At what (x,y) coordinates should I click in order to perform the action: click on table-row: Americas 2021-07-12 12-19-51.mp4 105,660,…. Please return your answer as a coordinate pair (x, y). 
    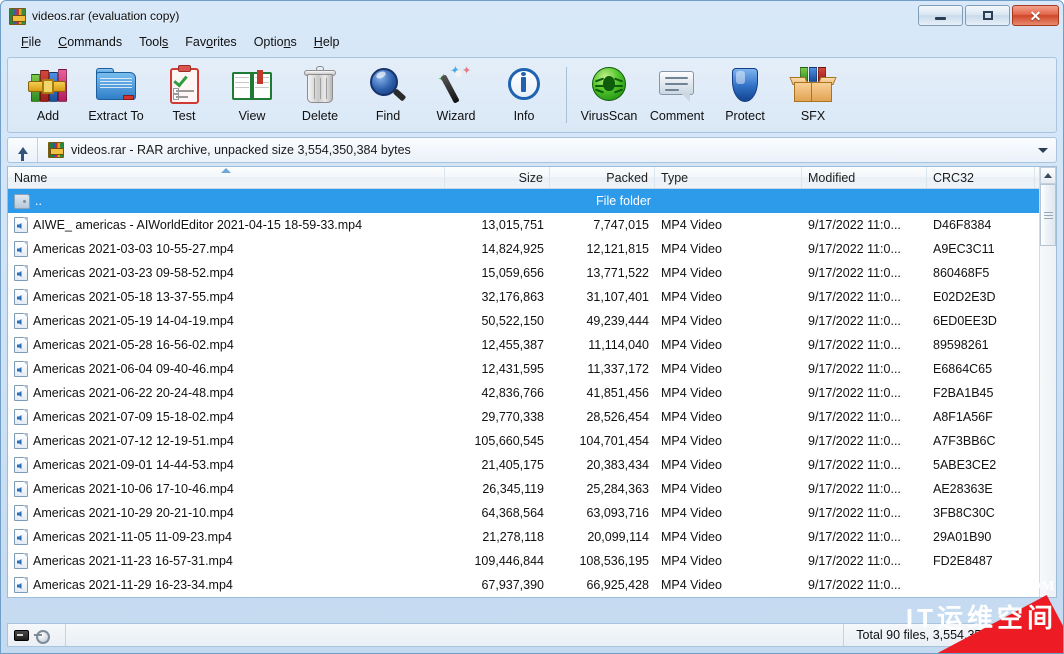
    Looking at the image, I should click on (523, 441).